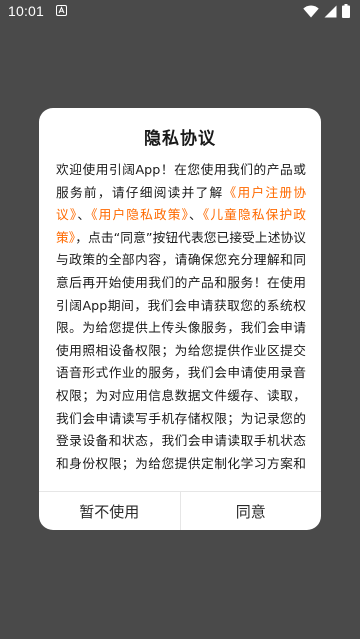  I want to click on dialog-footer: 暂不使用 同意, so click(180, 510).